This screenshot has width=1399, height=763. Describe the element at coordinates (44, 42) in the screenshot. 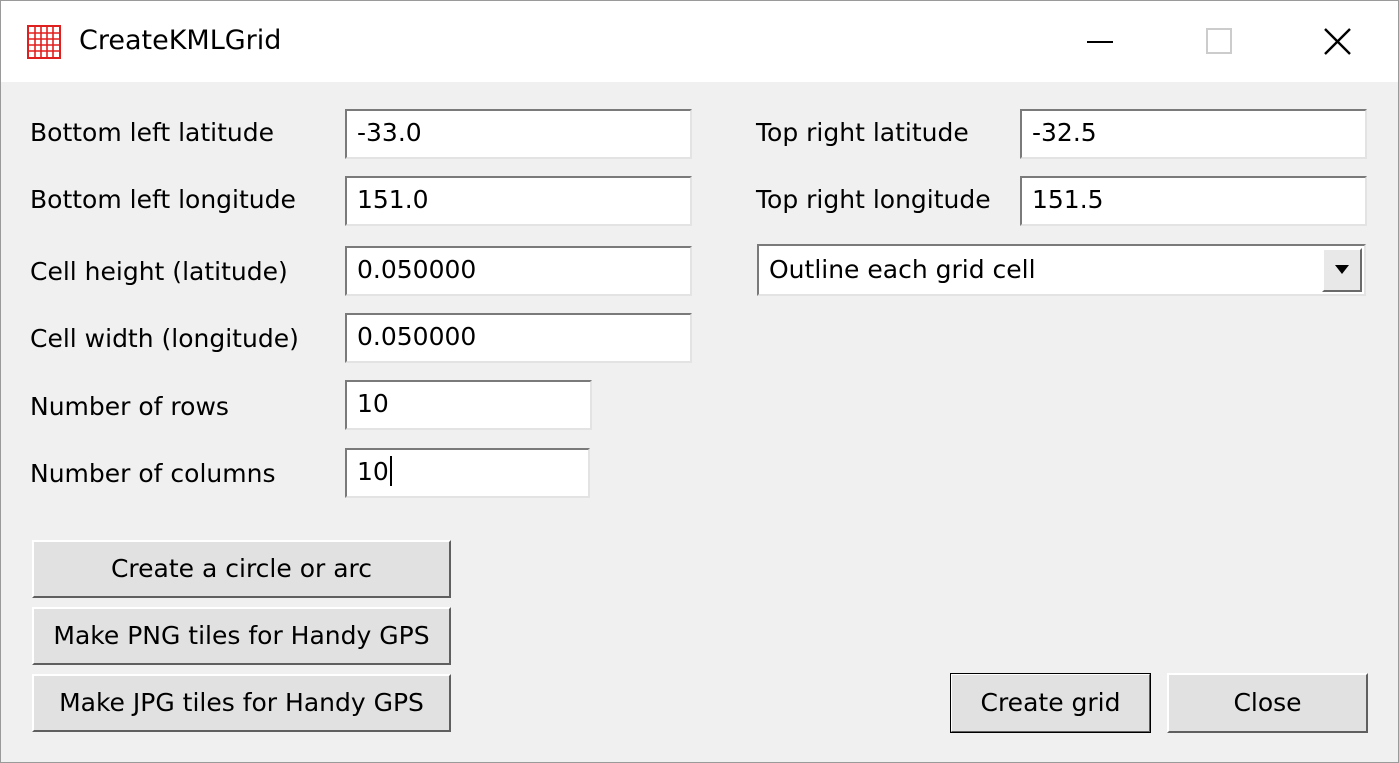

I see `grid-icon` at that location.